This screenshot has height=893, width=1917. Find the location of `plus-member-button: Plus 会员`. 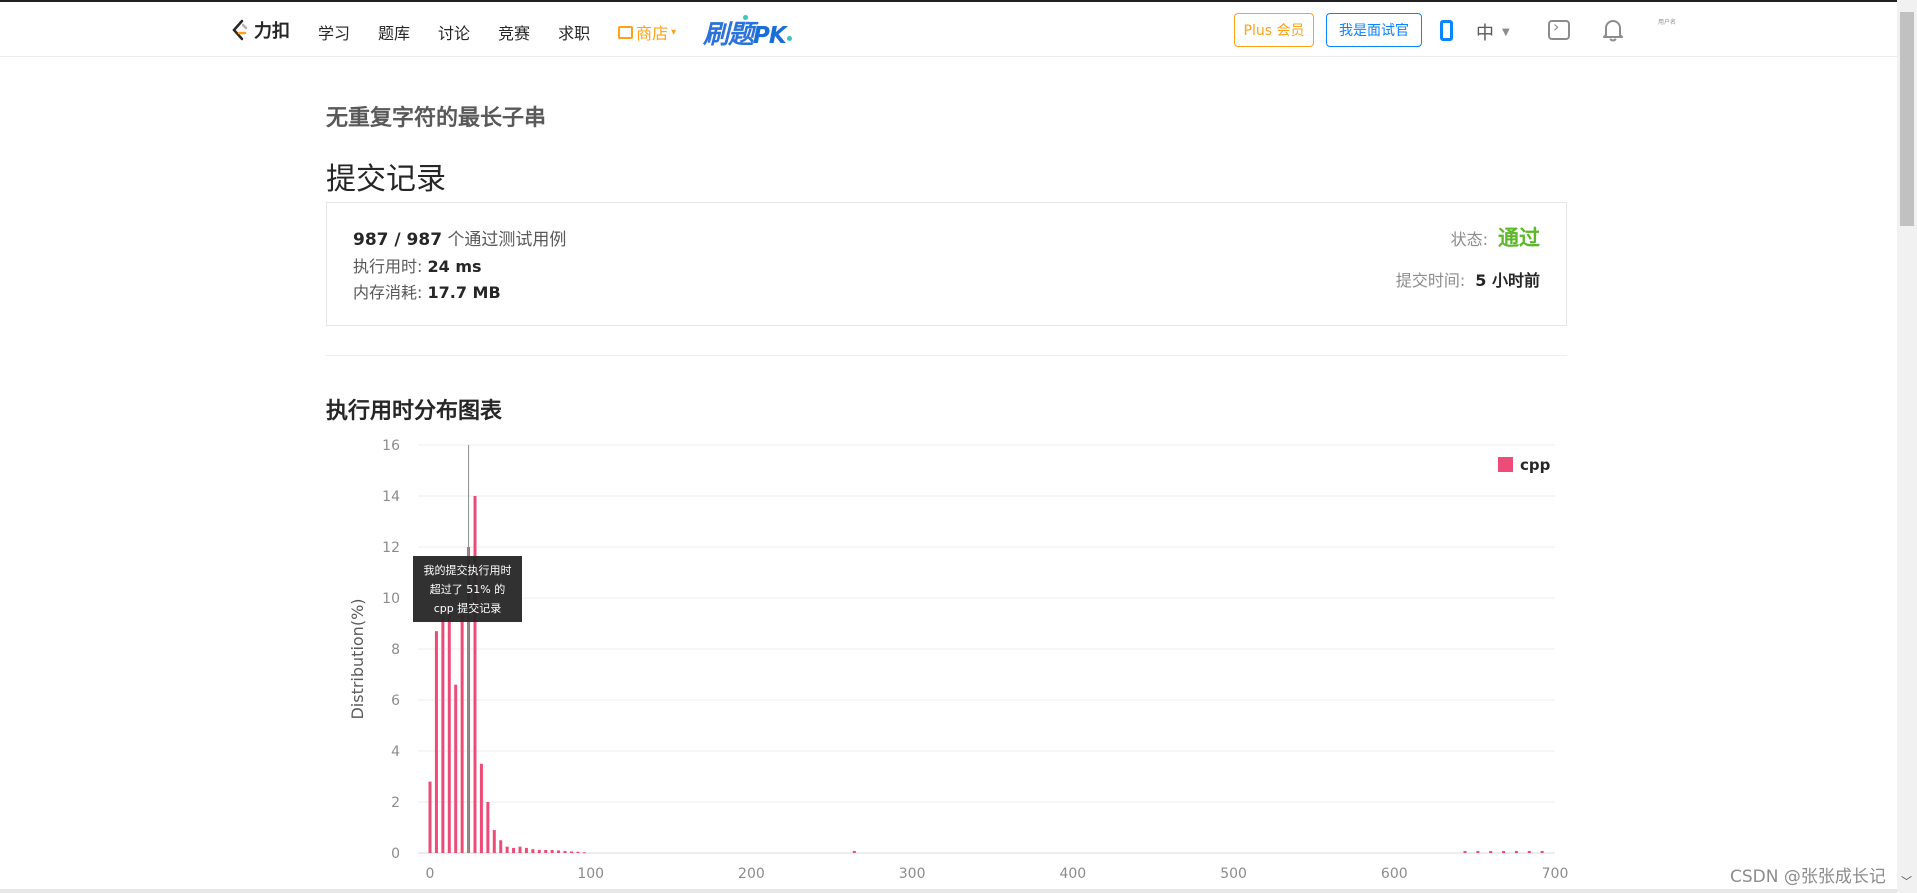

plus-member-button: Plus 会员 is located at coordinates (1274, 30).